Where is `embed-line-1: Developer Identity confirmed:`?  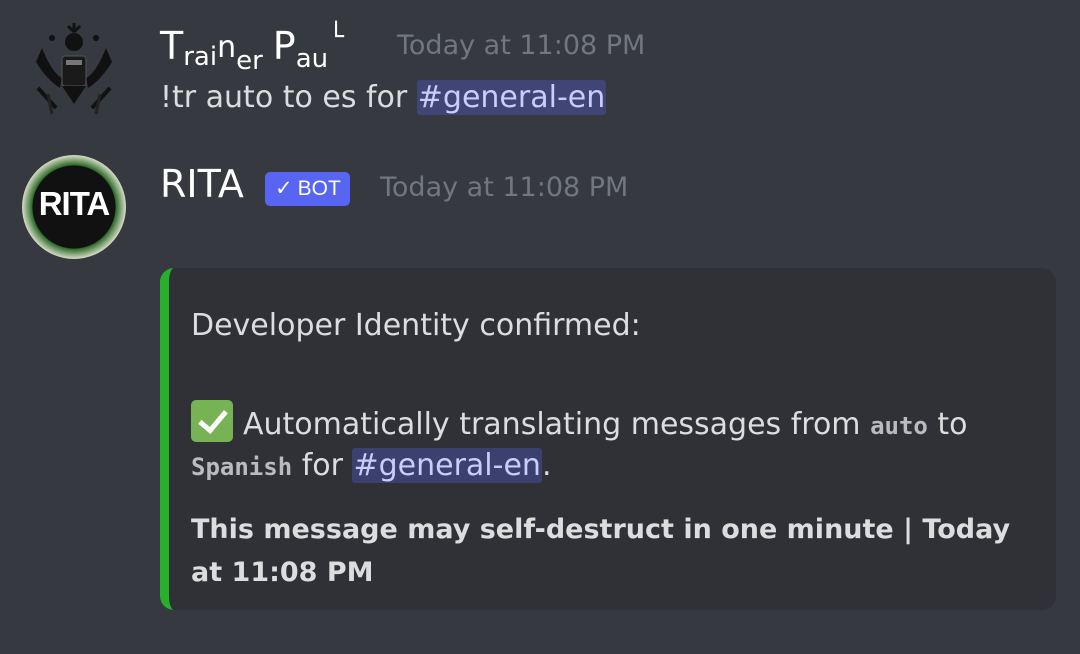
embed-line-1: Developer Identity confirmed: is located at coordinates (416, 325).